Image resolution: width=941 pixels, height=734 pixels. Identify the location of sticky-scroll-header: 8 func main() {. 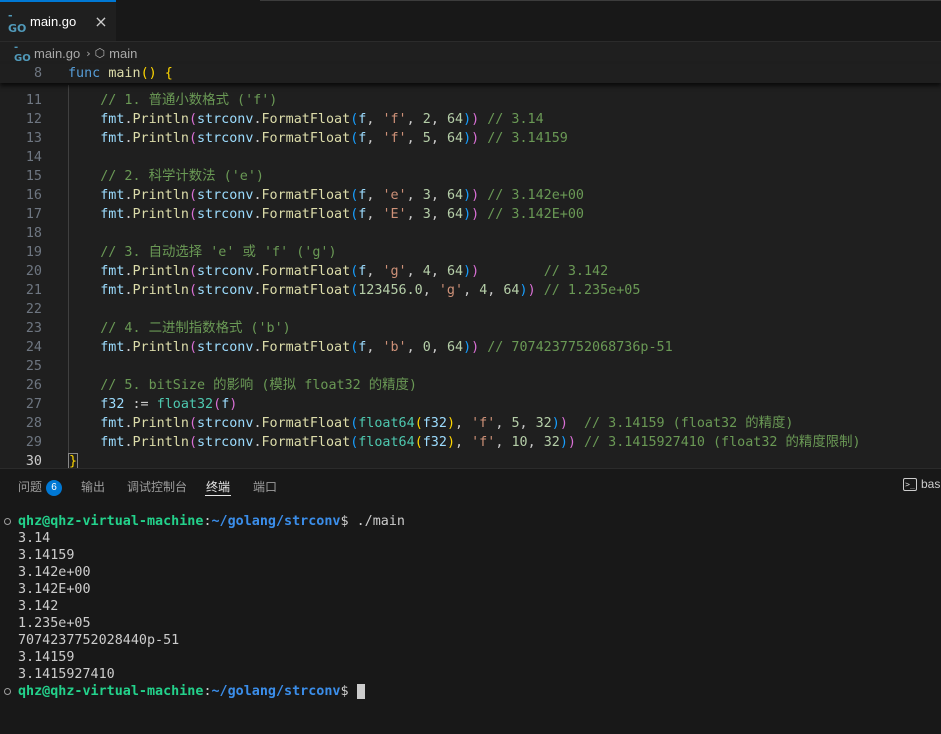
(470, 73).